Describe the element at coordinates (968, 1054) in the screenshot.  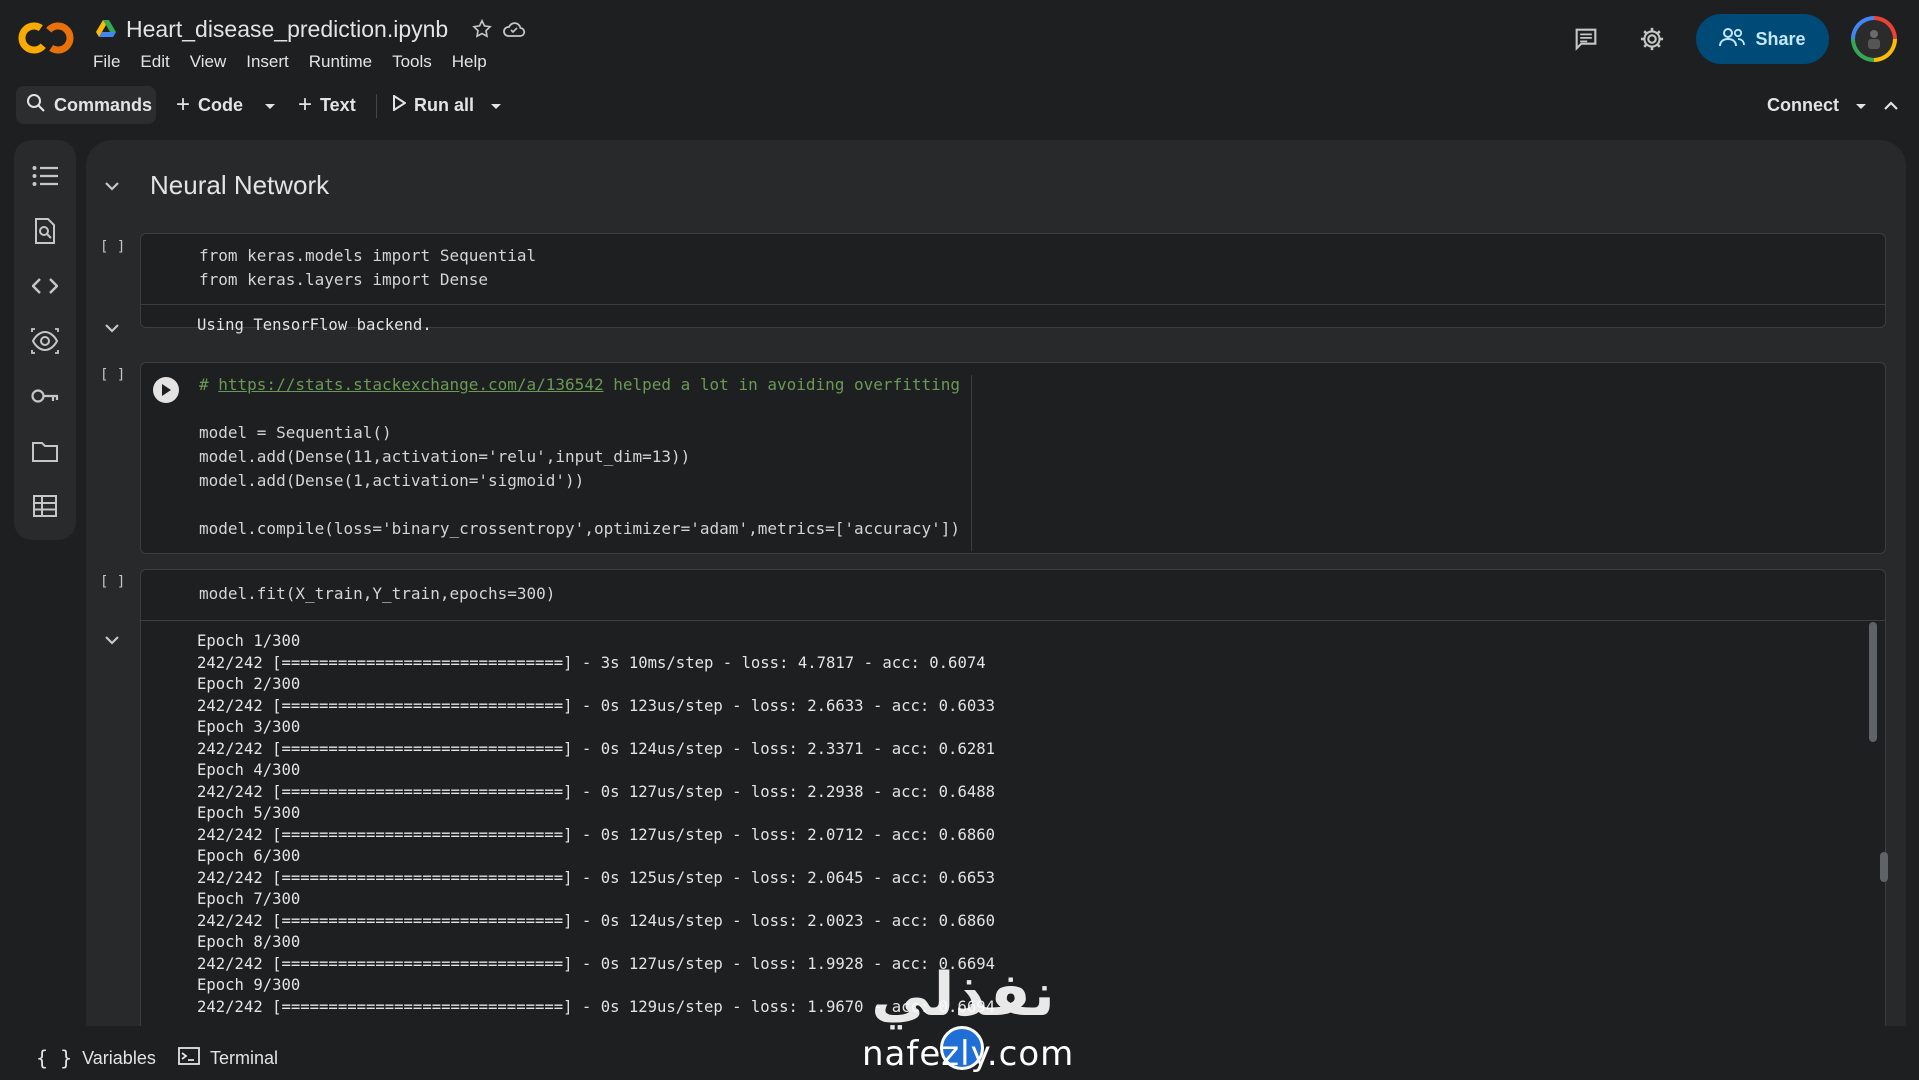
I see `watermark-url-text: nafezly.com` at that location.